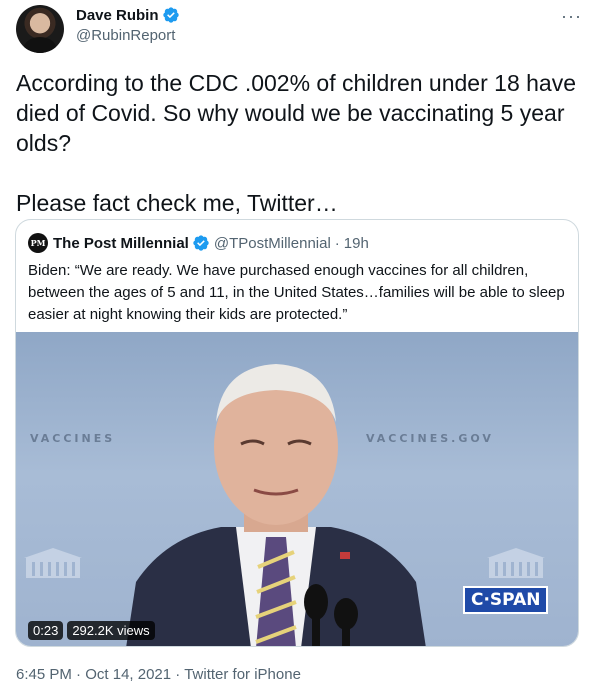 This screenshot has width=604, height=694. I want to click on author-avatar, so click(40, 29).